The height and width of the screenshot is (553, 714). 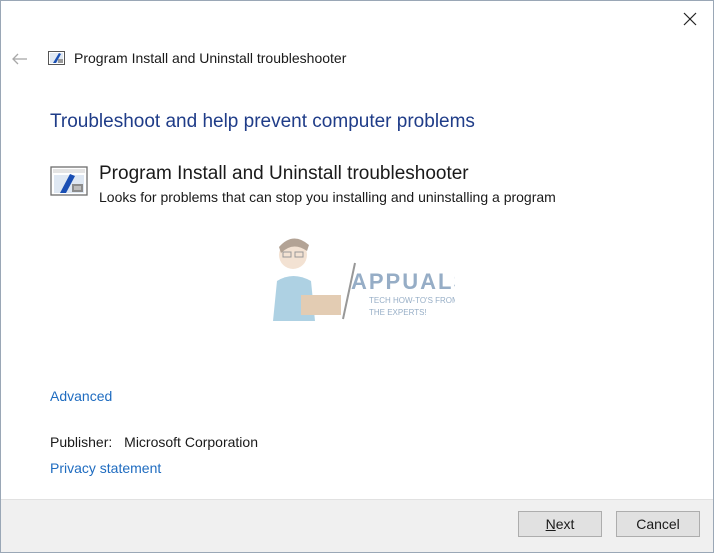 I want to click on footer-bar: Next Cancel, so click(x=357, y=525).